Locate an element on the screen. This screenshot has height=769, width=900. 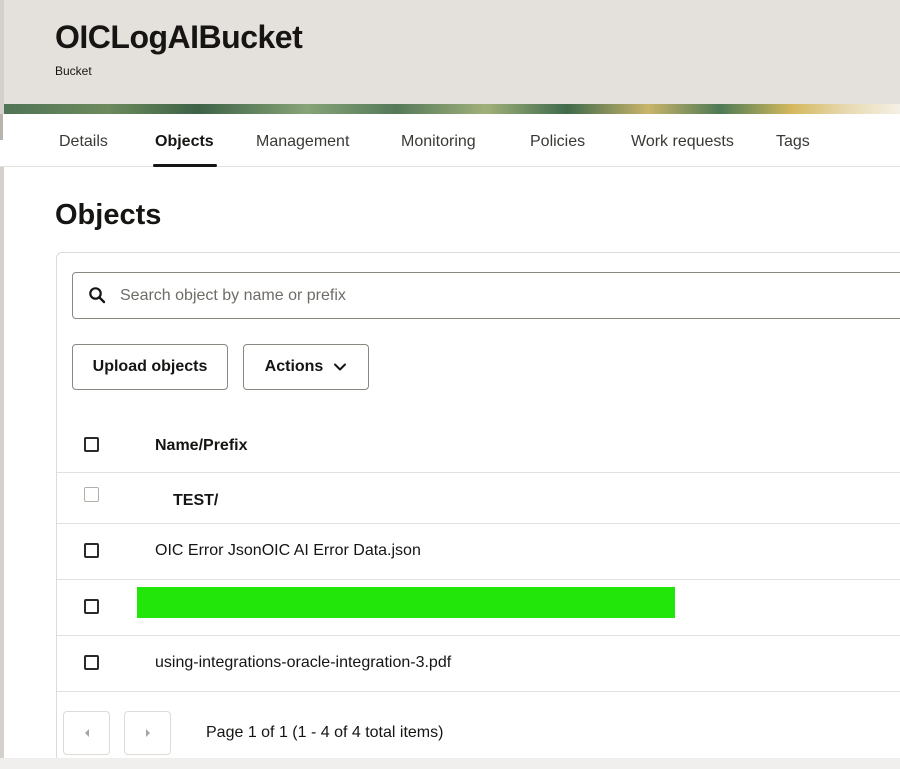
prefix-name-link: TEST/ is located at coordinates (195, 501).